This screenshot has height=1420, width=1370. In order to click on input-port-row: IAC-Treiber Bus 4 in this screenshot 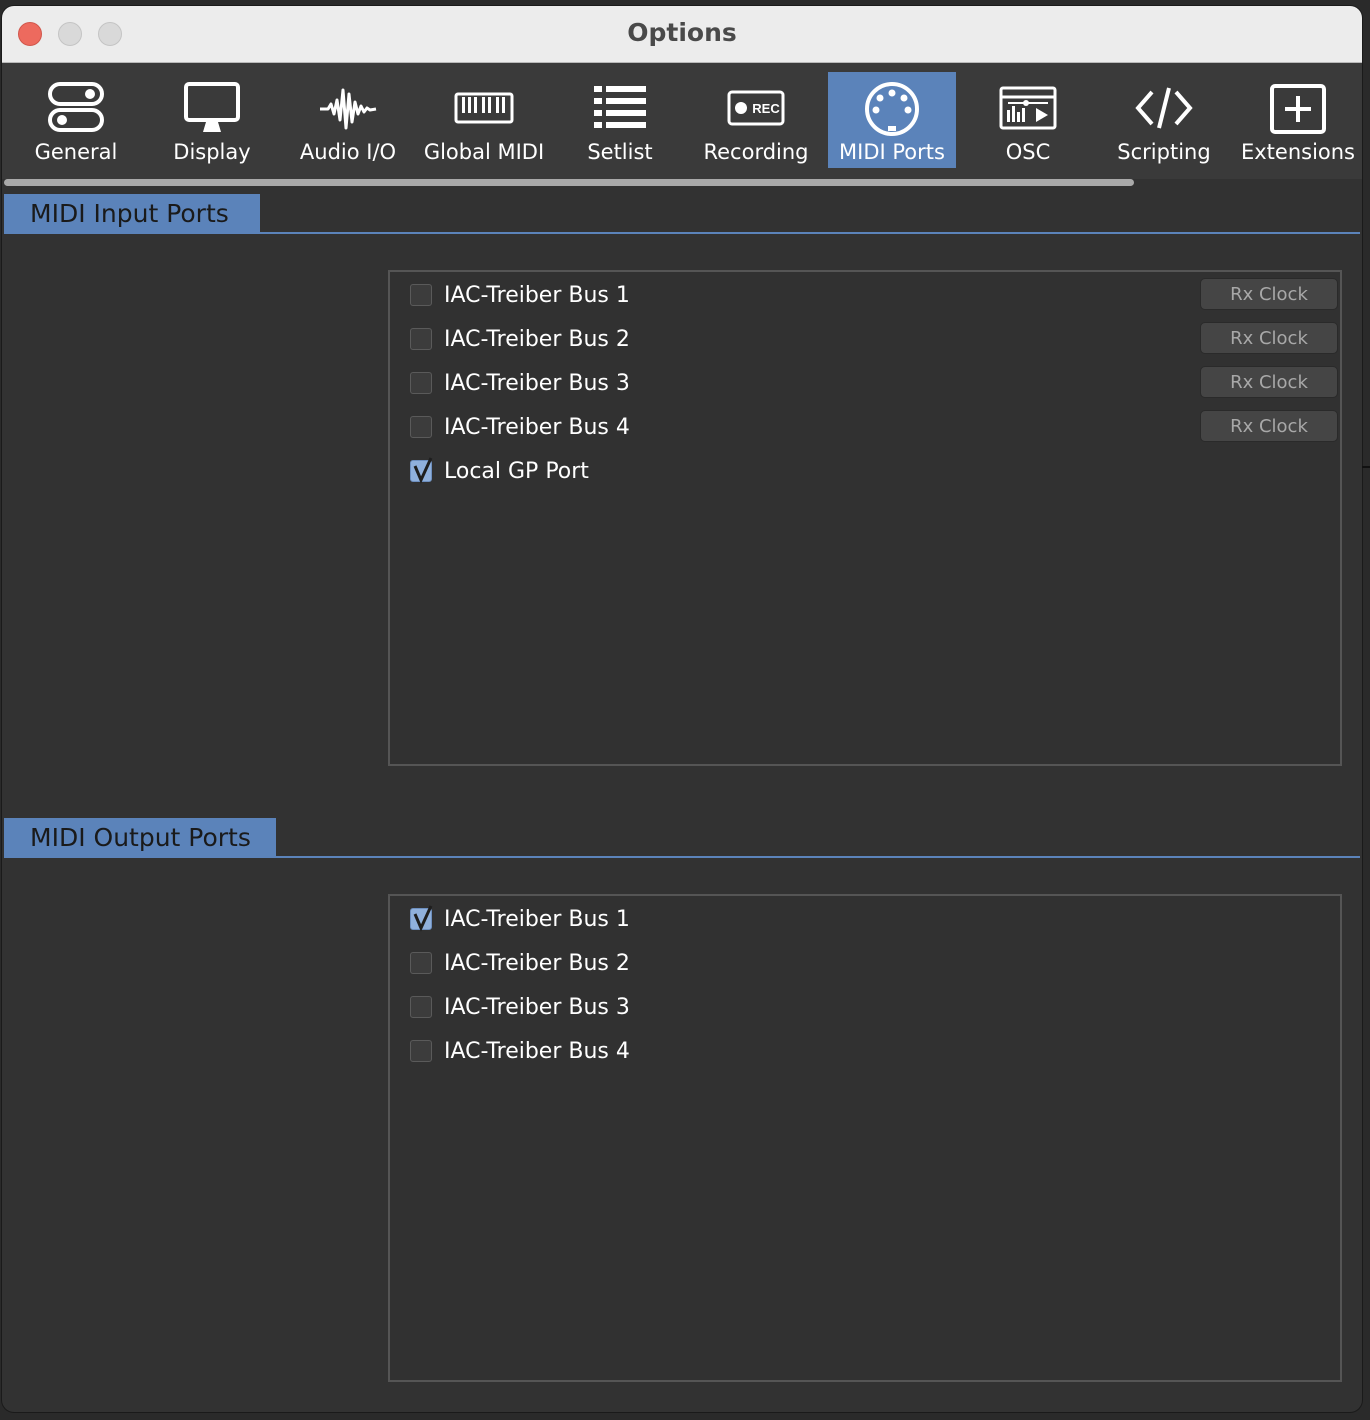, I will do `click(520, 427)`.